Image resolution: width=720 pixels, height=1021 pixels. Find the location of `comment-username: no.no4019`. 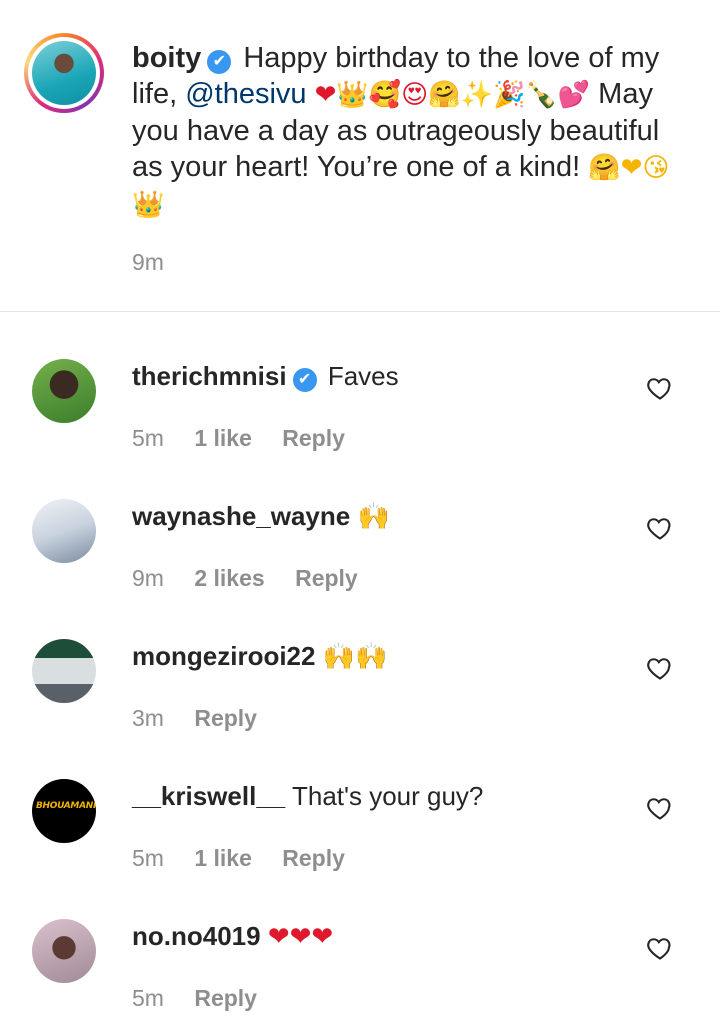

comment-username: no.no4019 is located at coordinates (196, 936).